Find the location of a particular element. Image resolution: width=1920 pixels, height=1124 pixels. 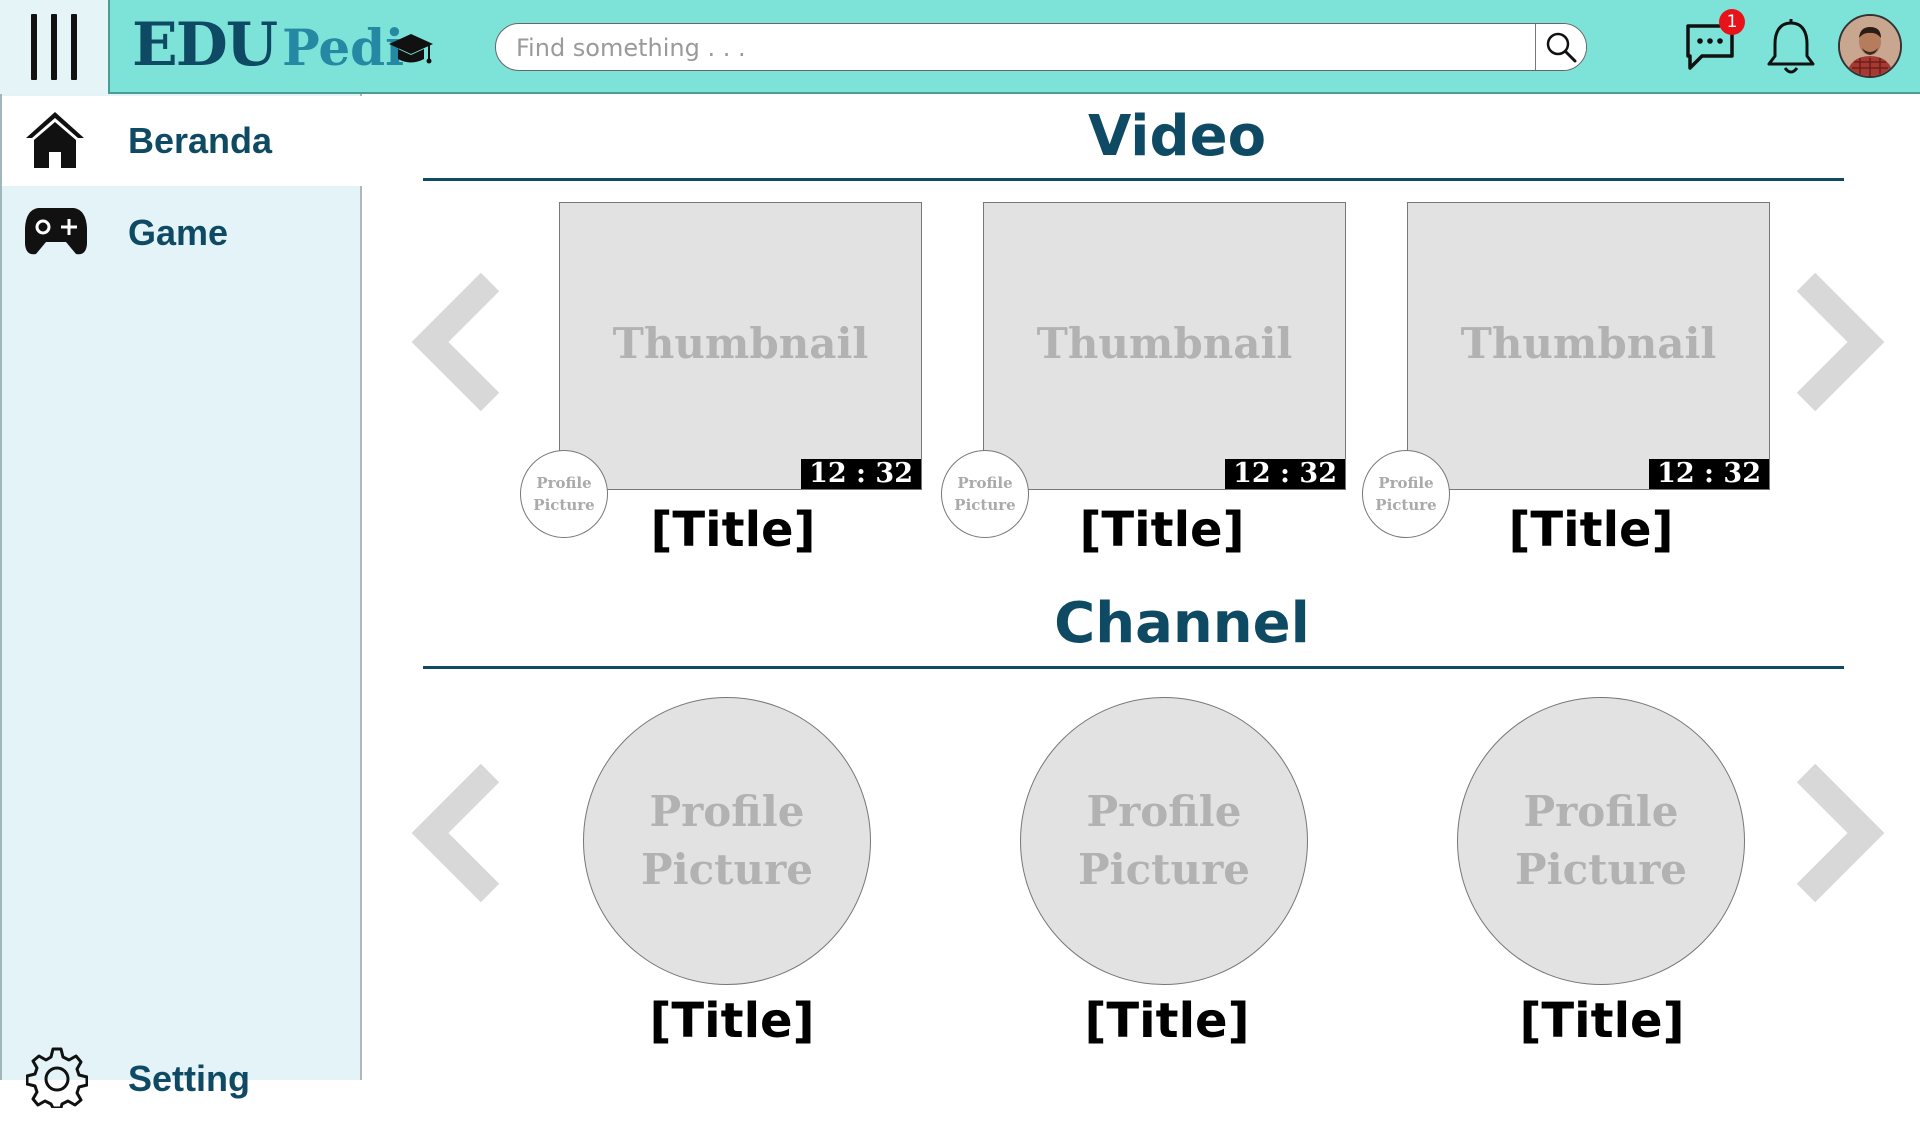

video-section-divider is located at coordinates (1133, 179).